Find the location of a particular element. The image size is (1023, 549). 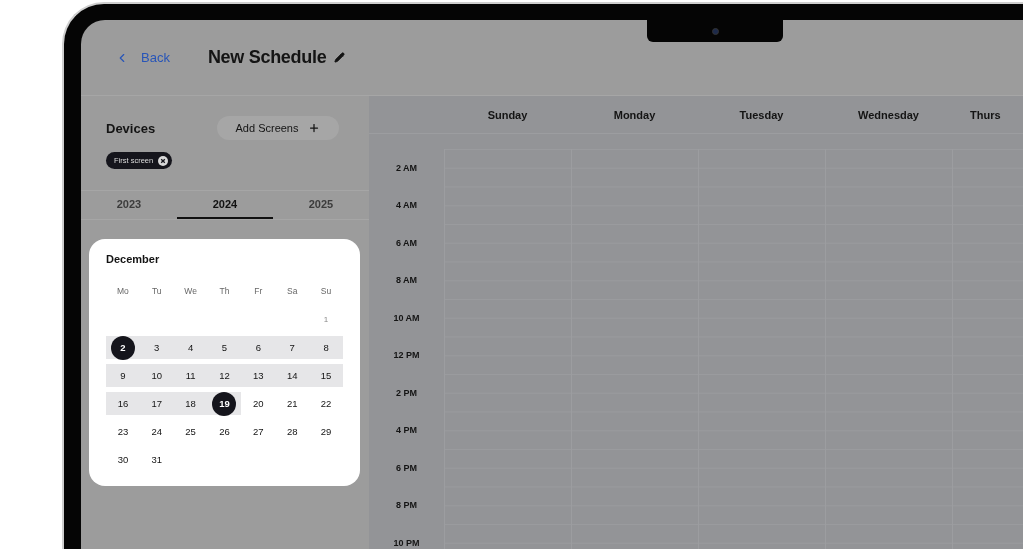

day-column-header: Tuesday is located at coordinates (761, 114).